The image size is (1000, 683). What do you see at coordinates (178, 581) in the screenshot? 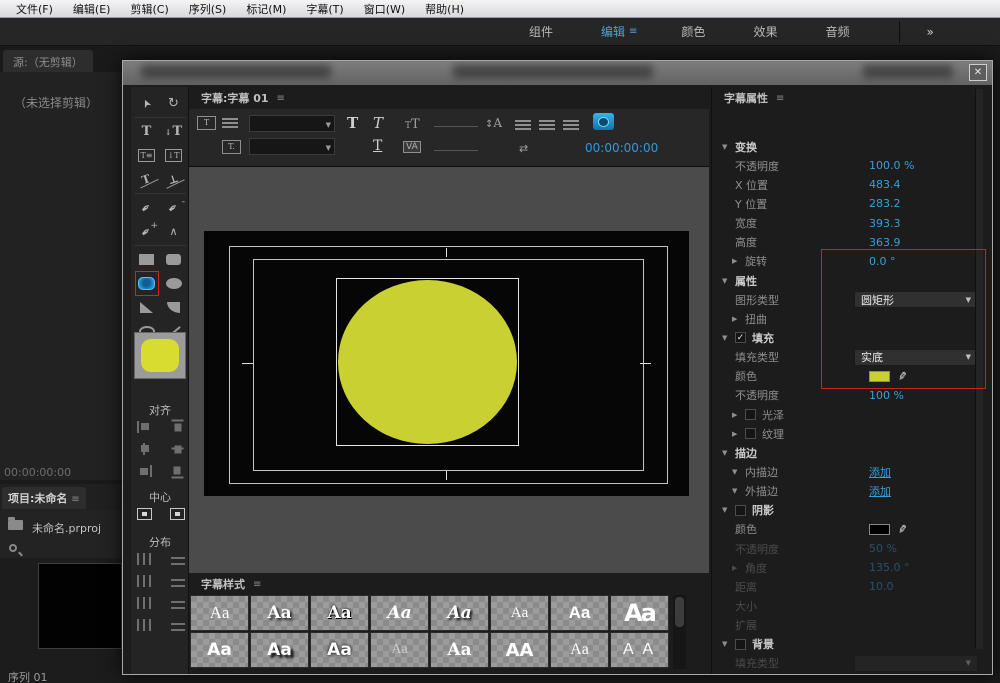
I see `distribute-center-v-button` at bounding box center [178, 581].